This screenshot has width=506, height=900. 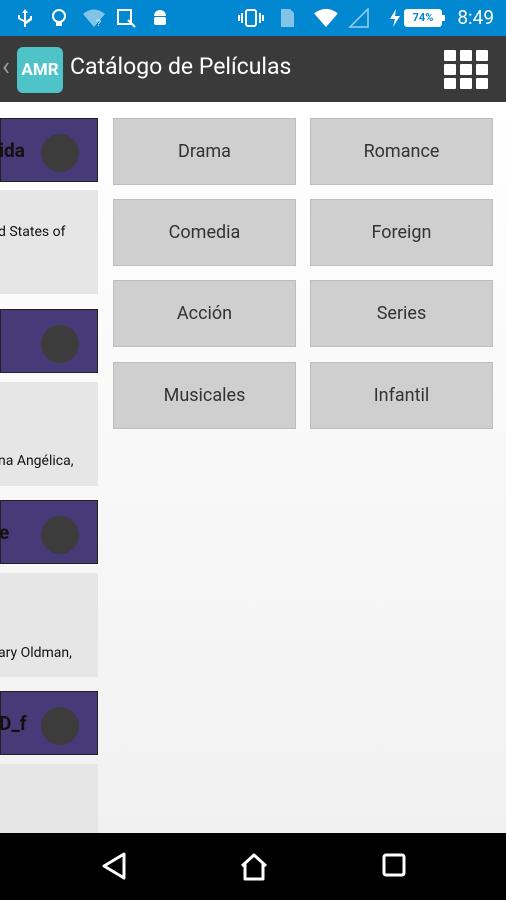 I want to click on genre-button-drama: Drama, so click(x=204, y=151).